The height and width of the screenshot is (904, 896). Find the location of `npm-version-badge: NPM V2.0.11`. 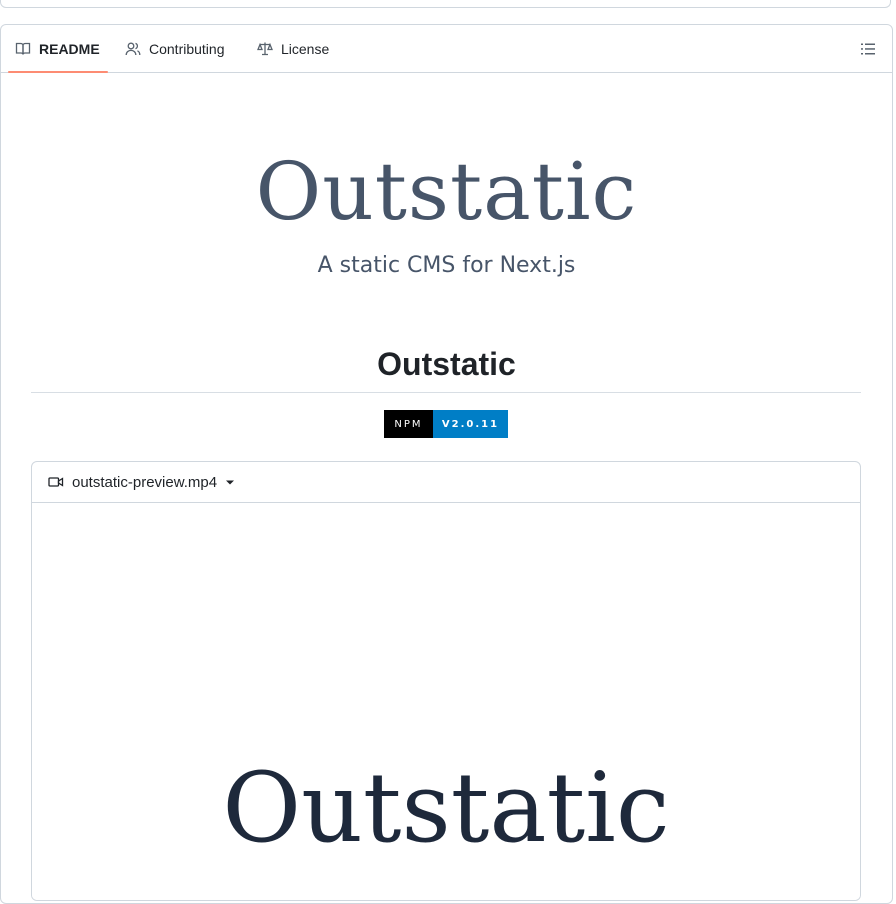

npm-version-badge: NPM V2.0.11 is located at coordinates (446, 424).